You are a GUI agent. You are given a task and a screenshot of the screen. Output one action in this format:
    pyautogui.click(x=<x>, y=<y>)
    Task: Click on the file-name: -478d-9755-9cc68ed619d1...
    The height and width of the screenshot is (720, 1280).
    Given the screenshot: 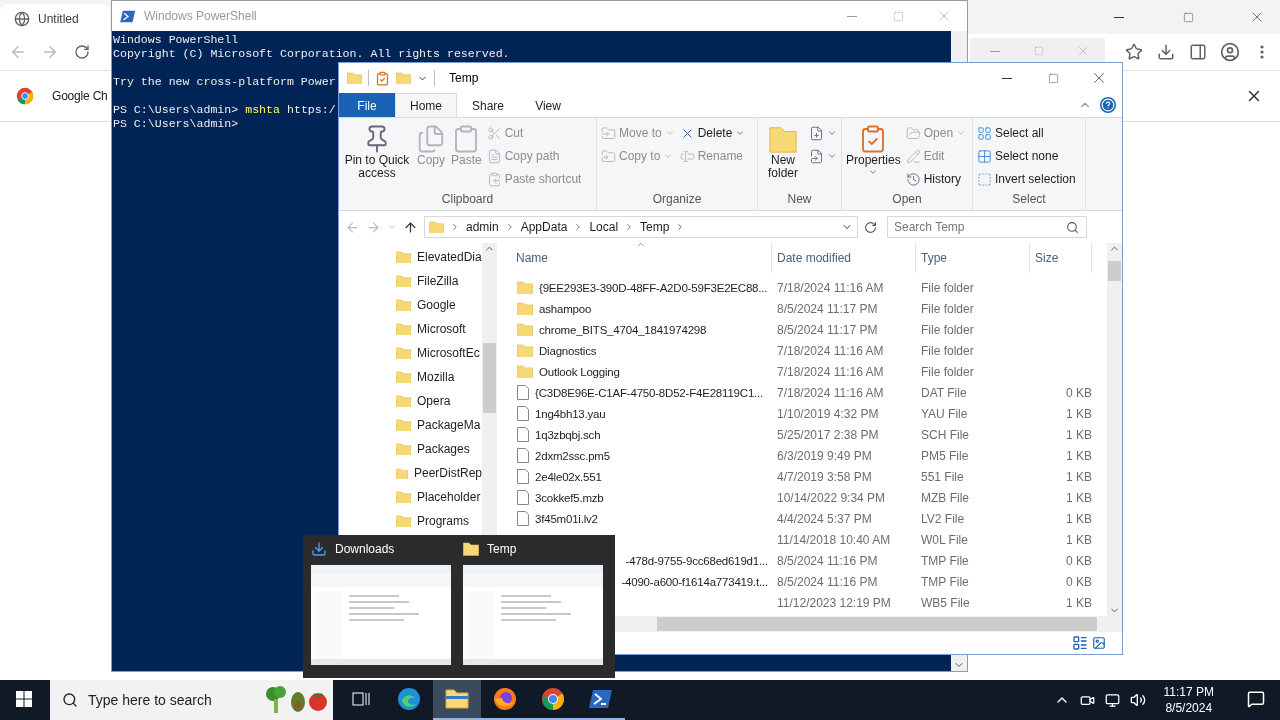 What is the action you would take?
    pyautogui.click(x=696, y=560)
    